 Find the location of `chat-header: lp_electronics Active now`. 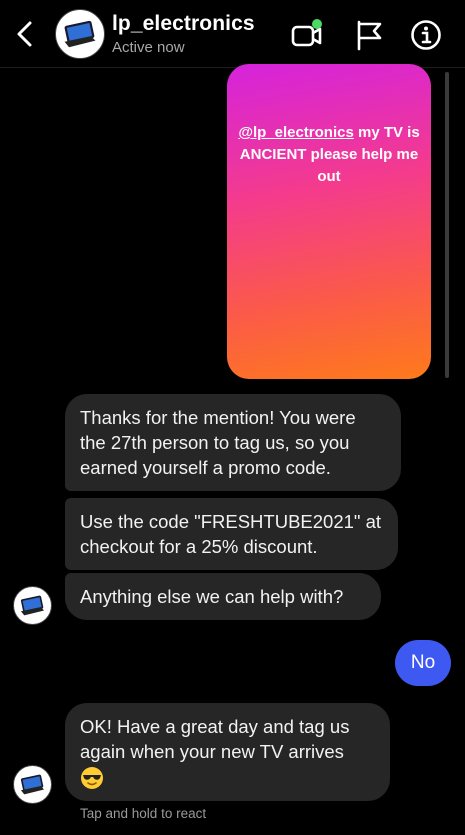

chat-header: lp_electronics Active now is located at coordinates (232, 34).